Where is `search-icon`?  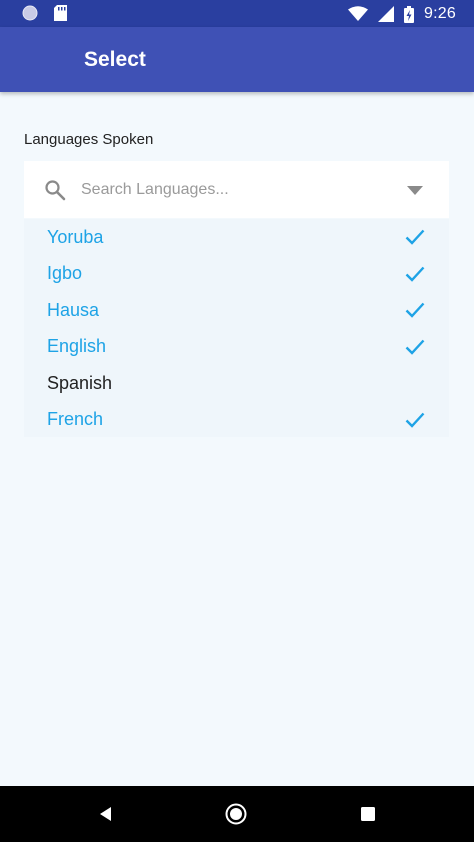 search-icon is located at coordinates (55, 190).